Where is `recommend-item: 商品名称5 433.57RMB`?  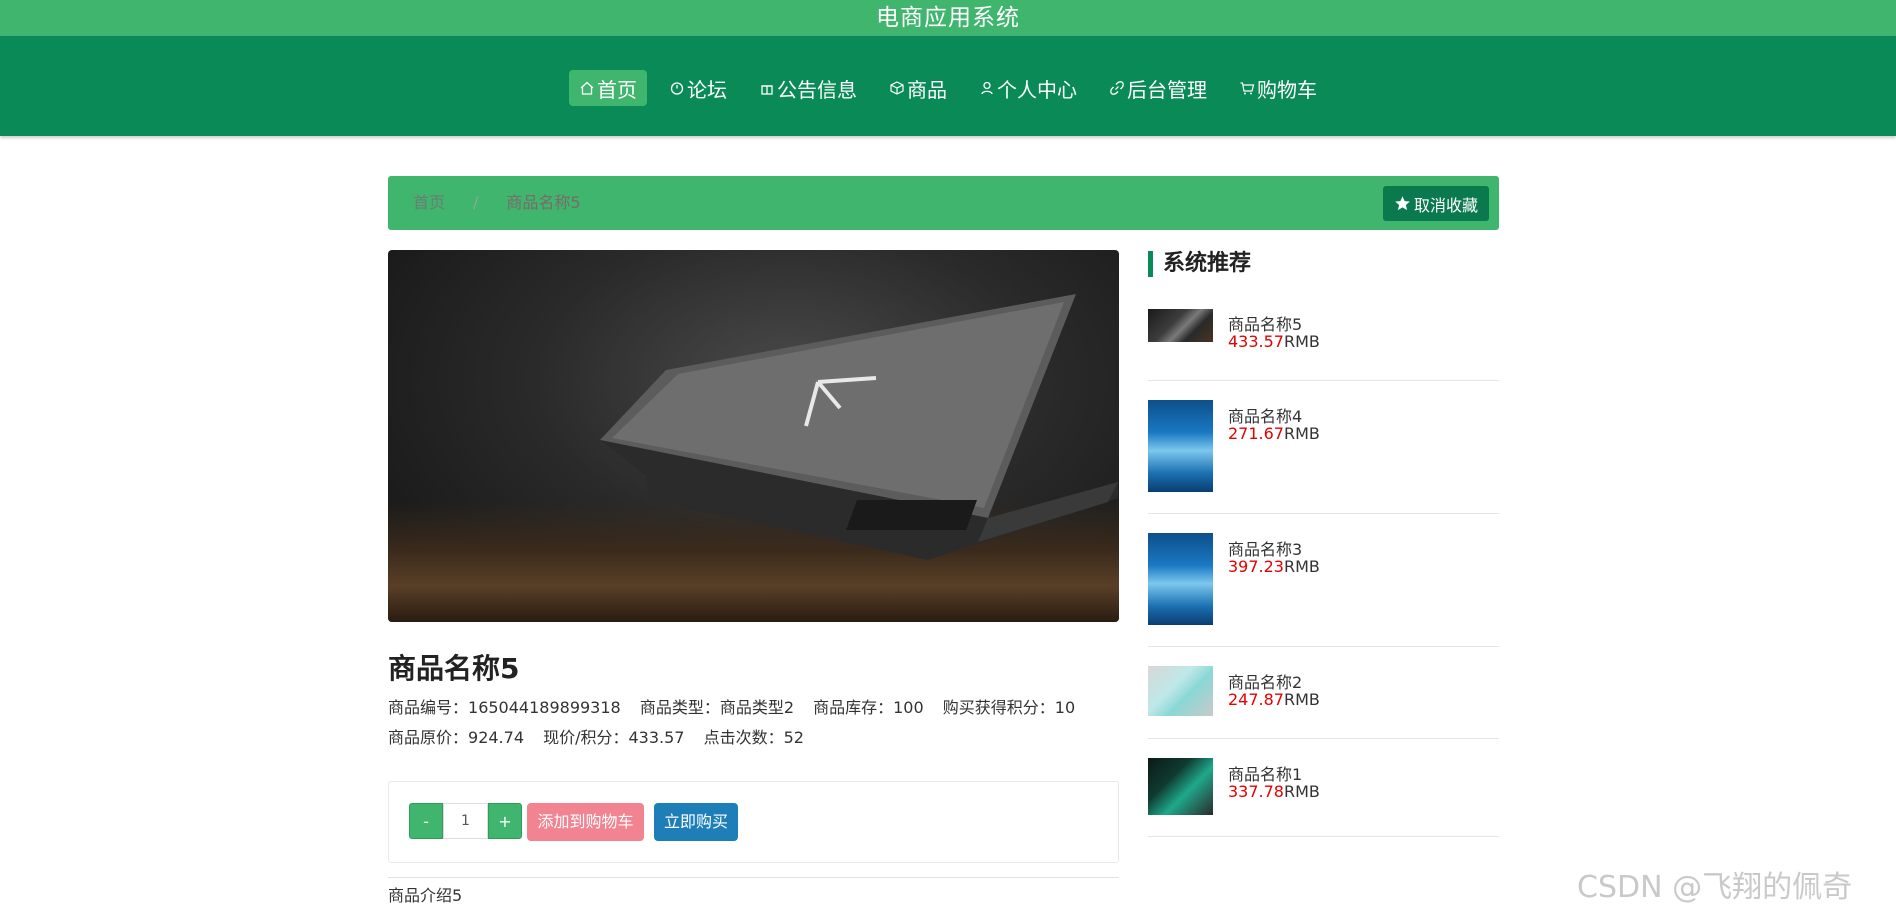 recommend-item: 商品名称5 433.57RMB is located at coordinates (1323, 343).